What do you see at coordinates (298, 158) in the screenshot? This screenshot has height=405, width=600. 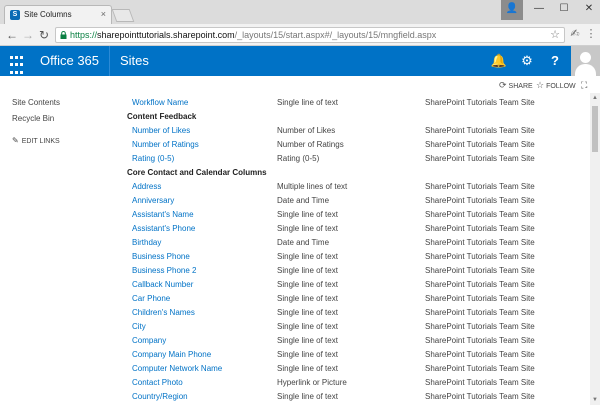 I see `column-type: Rating (0-5)` at bounding box center [298, 158].